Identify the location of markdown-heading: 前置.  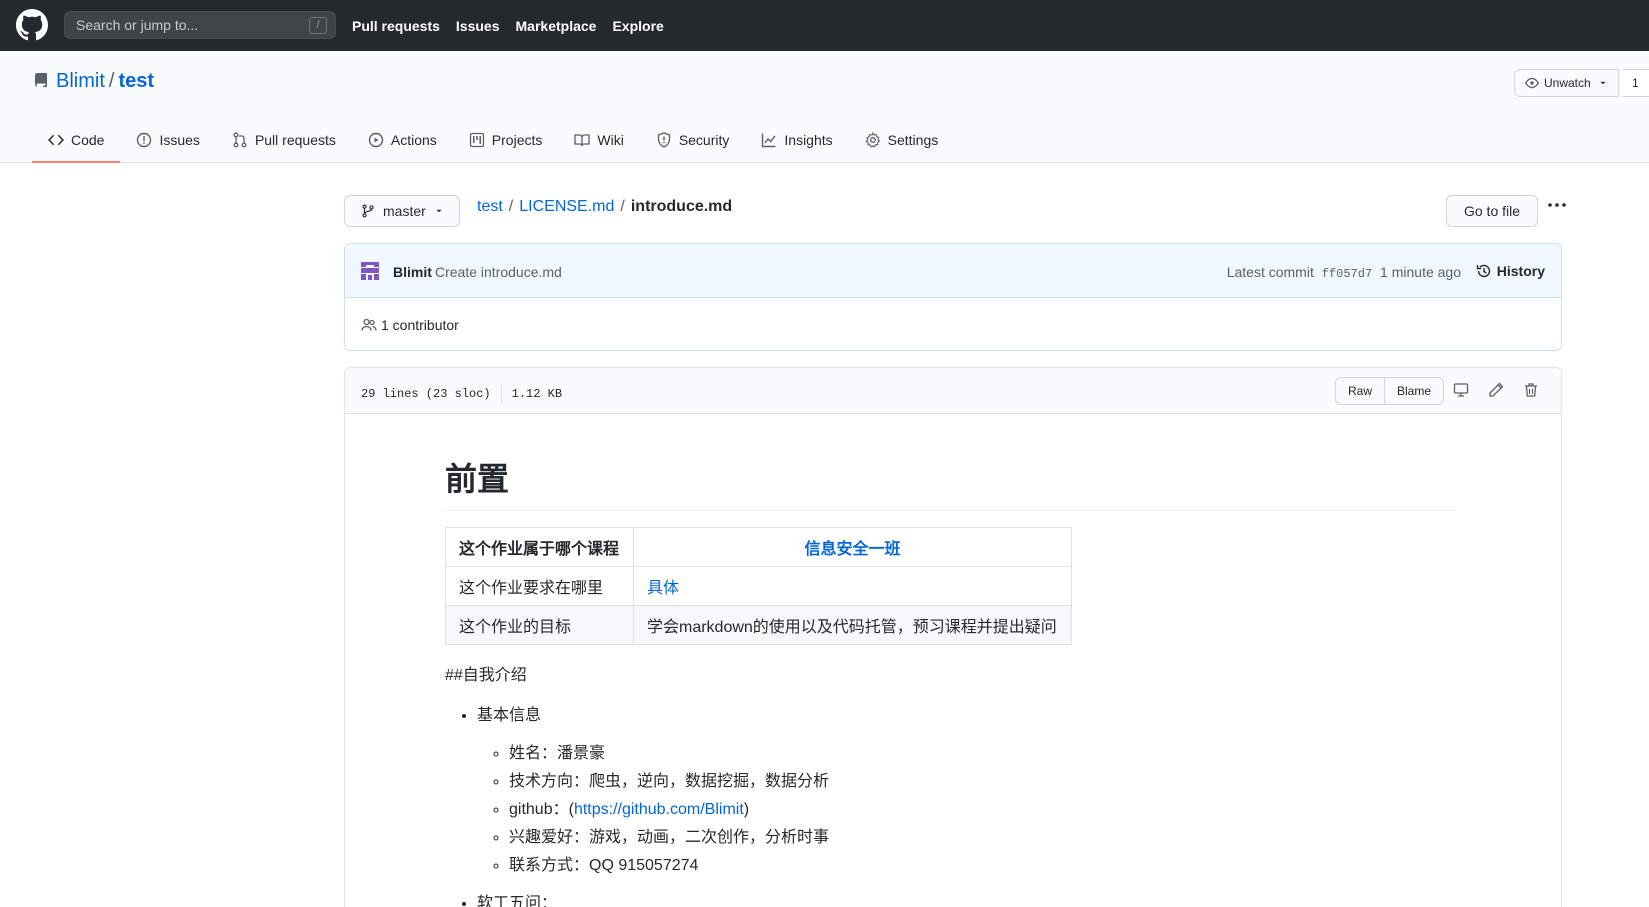
(951, 482).